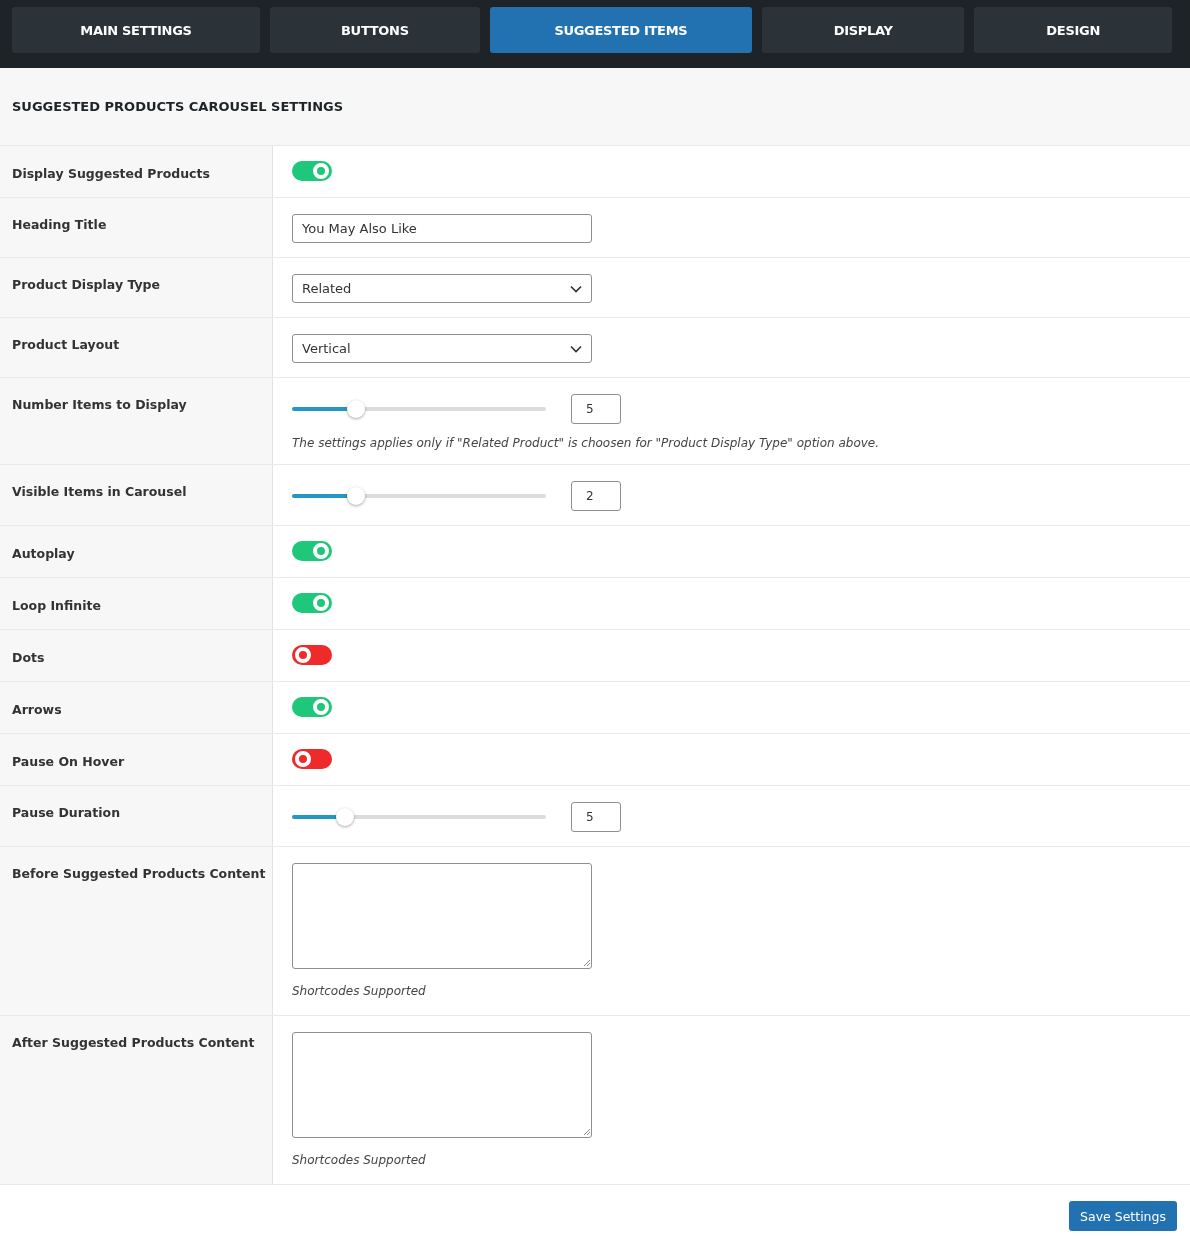 The height and width of the screenshot is (1236, 1190). I want to click on setting-label: Number Items to Display, so click(99, 404).